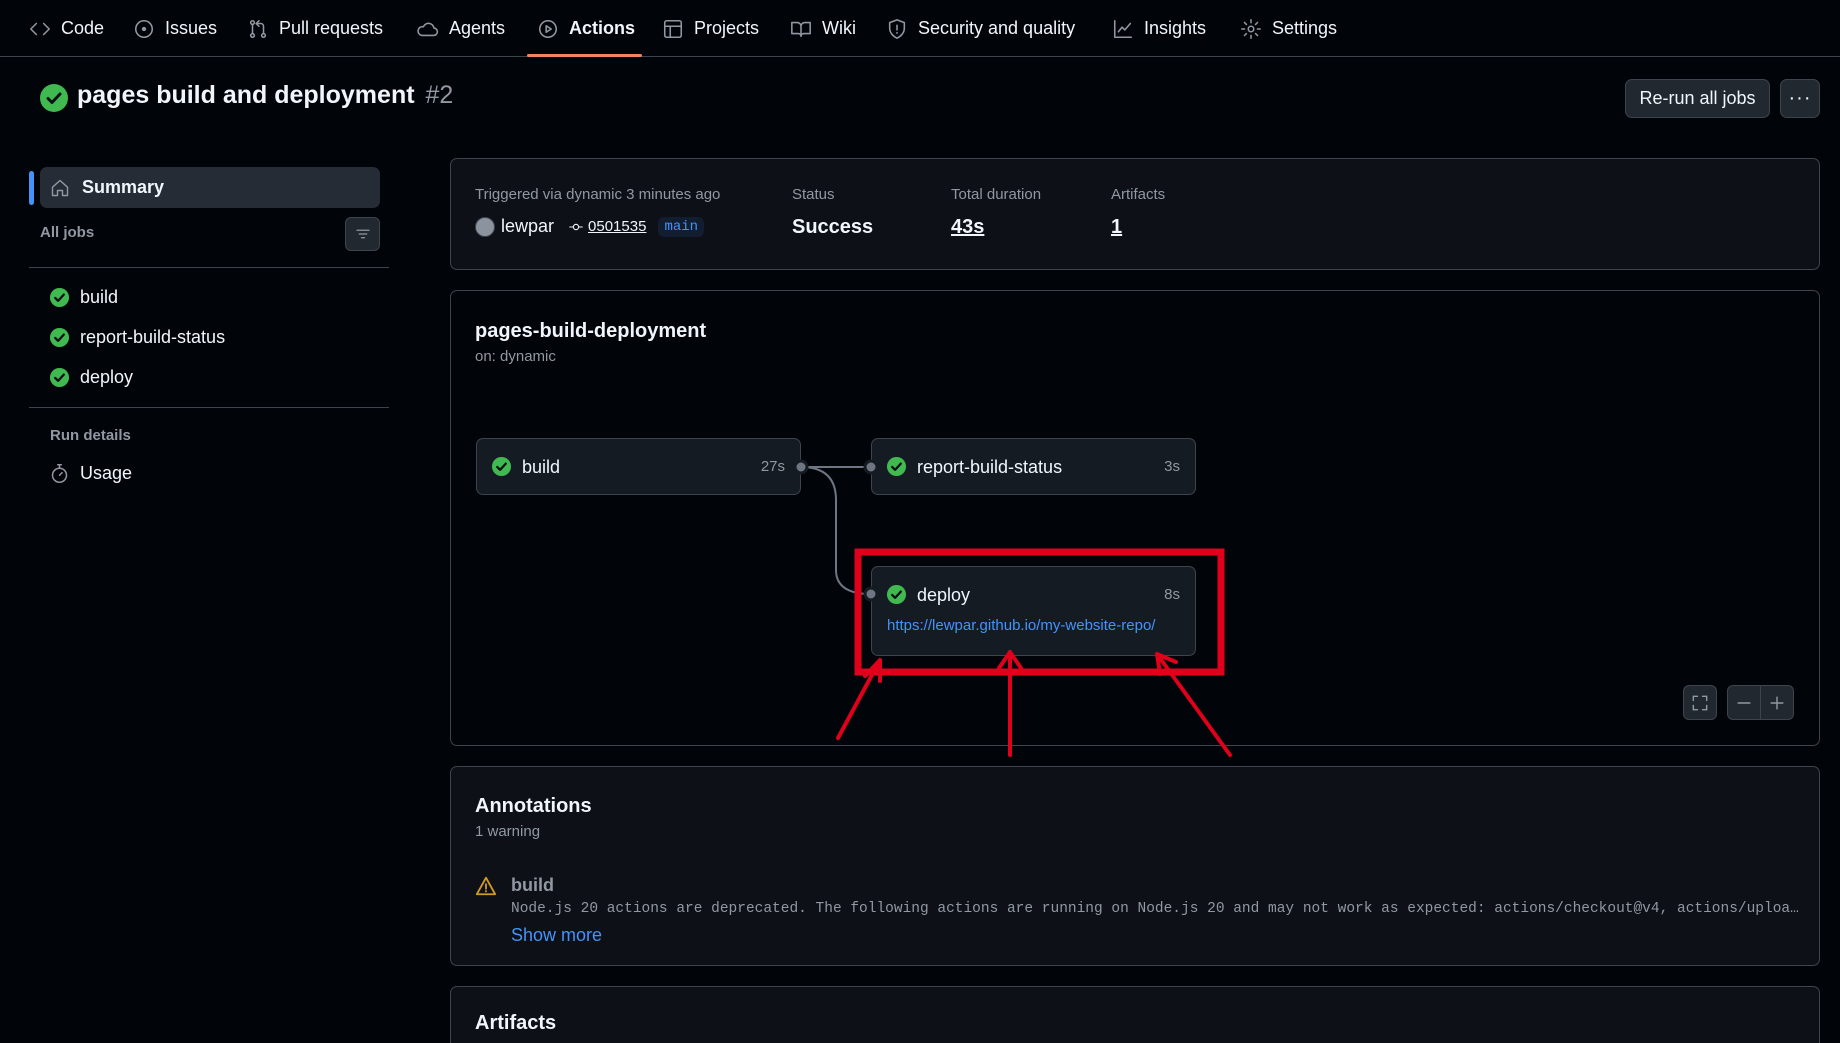 This screenshot has width=1840, height=1043. Describe the element at coordinates (508, 831) in the screenshot. I see `annotations-count: 1 warning` at that location.